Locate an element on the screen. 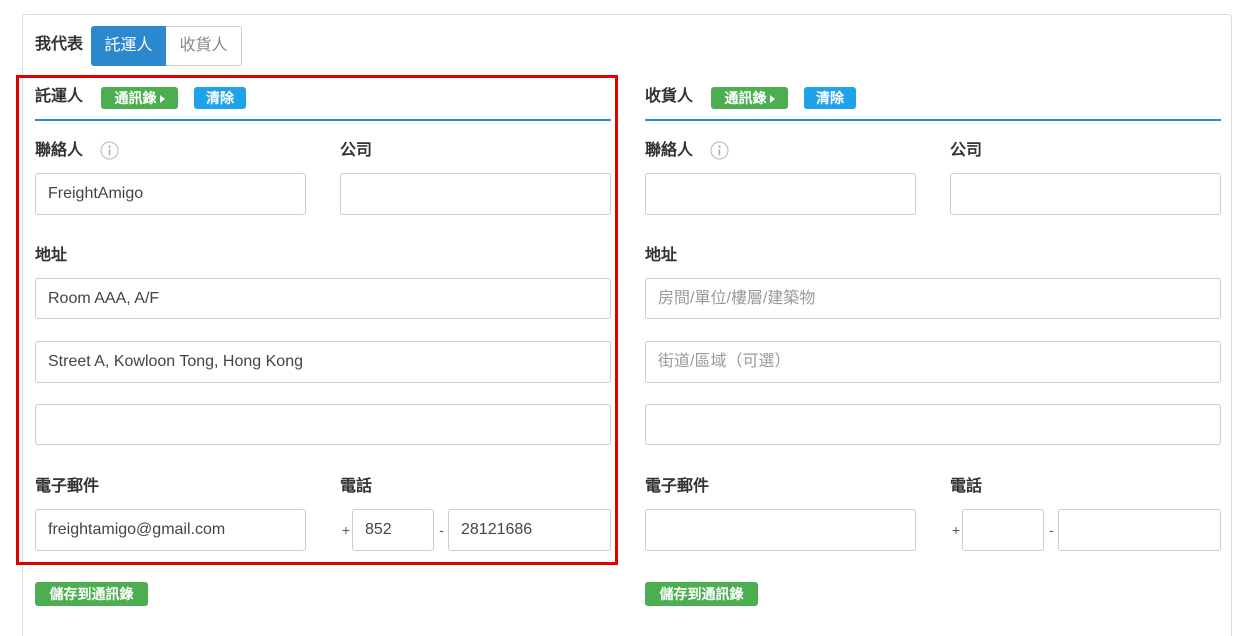  consignee-address-book-button: 通訊錄 is located at coordinates (749, 98).